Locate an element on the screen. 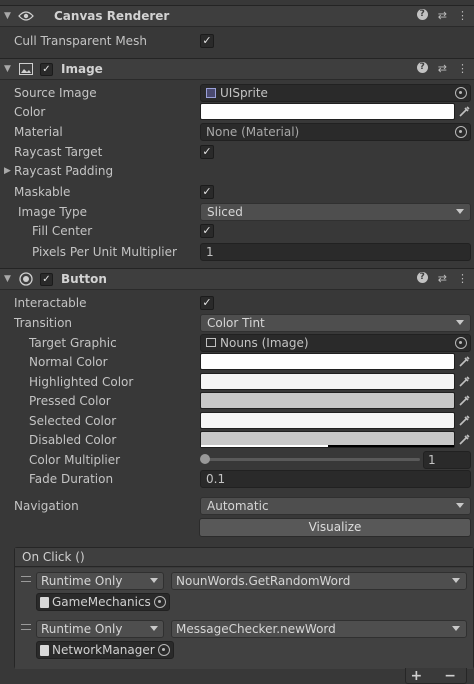 The image size is (474, 684). source-image-field: UISprite is located at coordinates (335, 92).